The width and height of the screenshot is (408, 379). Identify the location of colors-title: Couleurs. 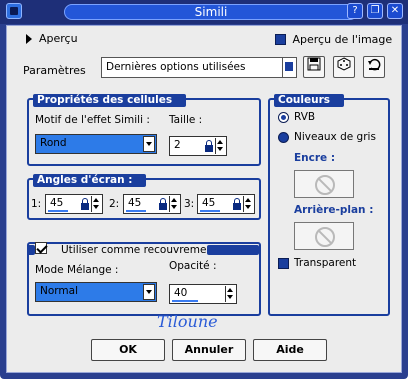
(309, 100).